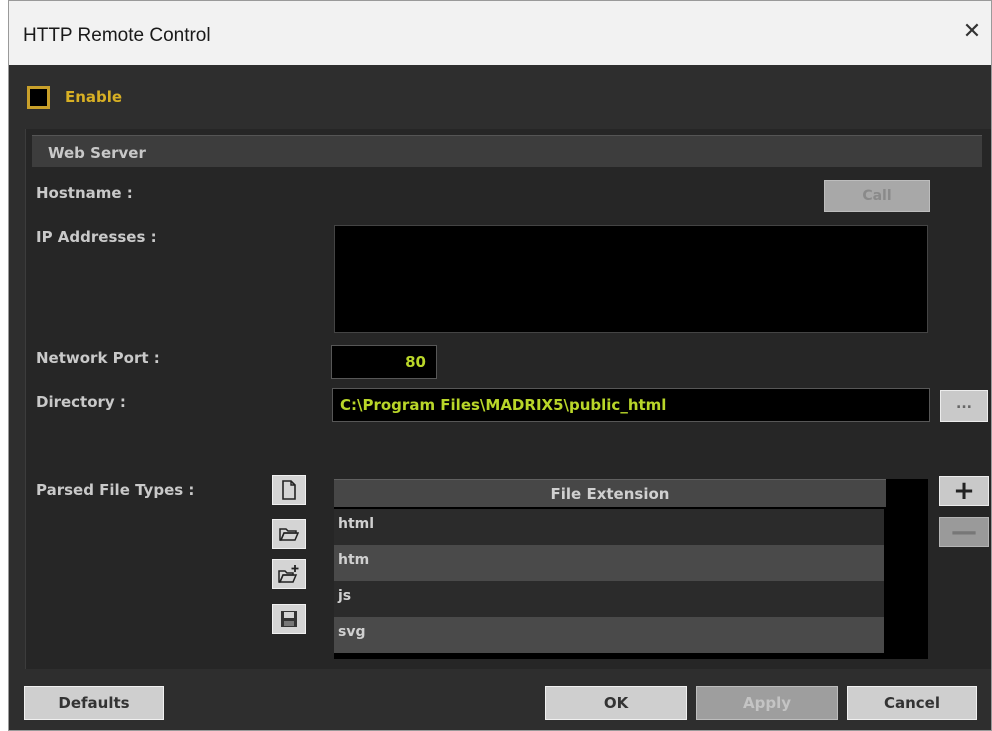  Describe the element at coordinates (964, 532) in the screenshot. I see `remove-extension-button: —` at that location.